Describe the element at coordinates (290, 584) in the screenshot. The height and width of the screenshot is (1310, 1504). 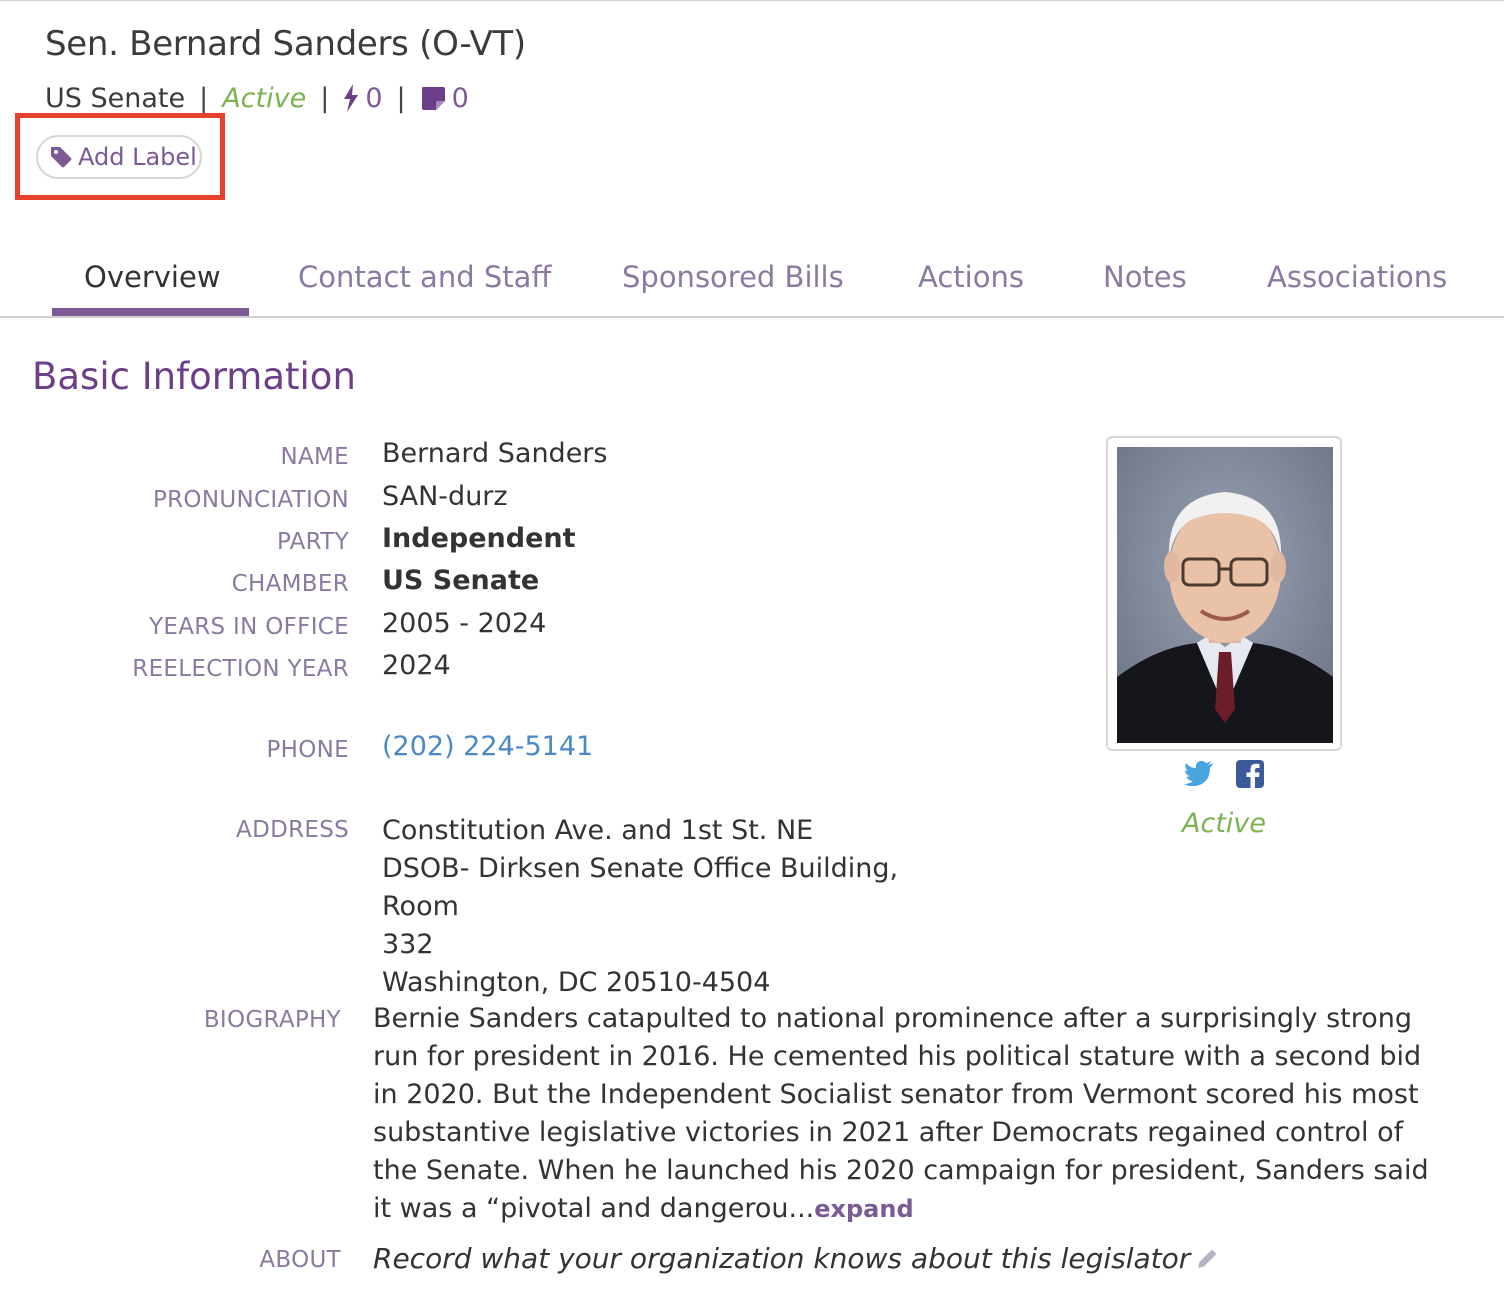
I see `chamber-label: CHAMBER` at that location.